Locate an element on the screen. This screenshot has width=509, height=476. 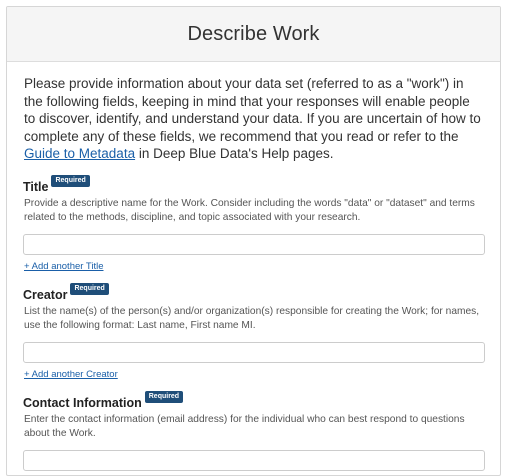
contact-label: Contact Information is located at coordinates (82, 402).